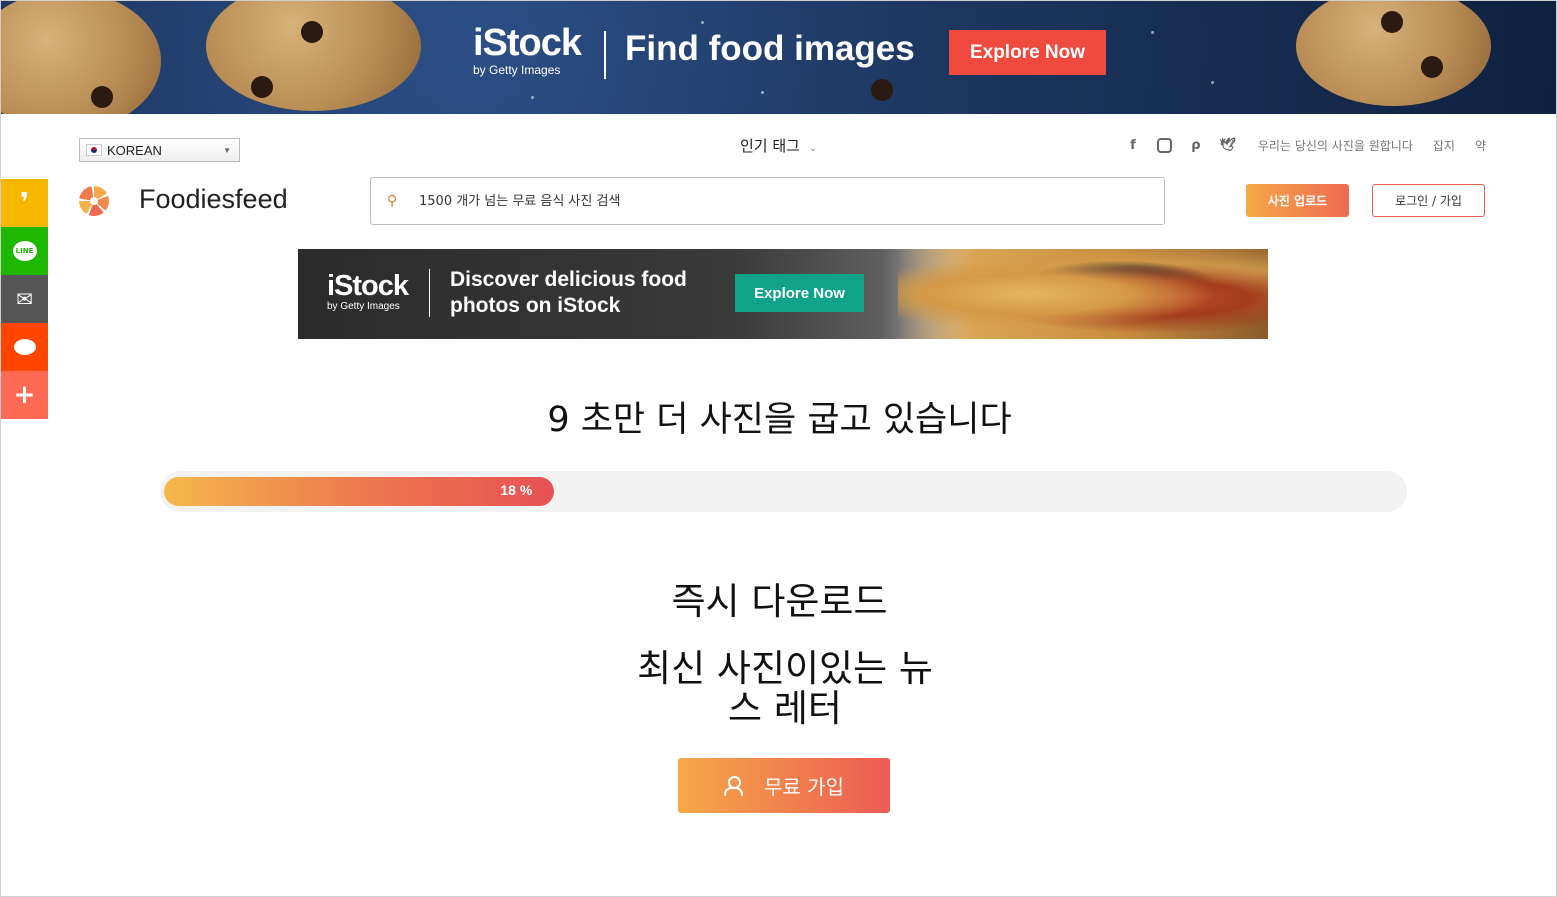 This screenshot has height=897, width=1557. I want to click on mid-headline-line1: Discover delicious food, so click(568, 279).